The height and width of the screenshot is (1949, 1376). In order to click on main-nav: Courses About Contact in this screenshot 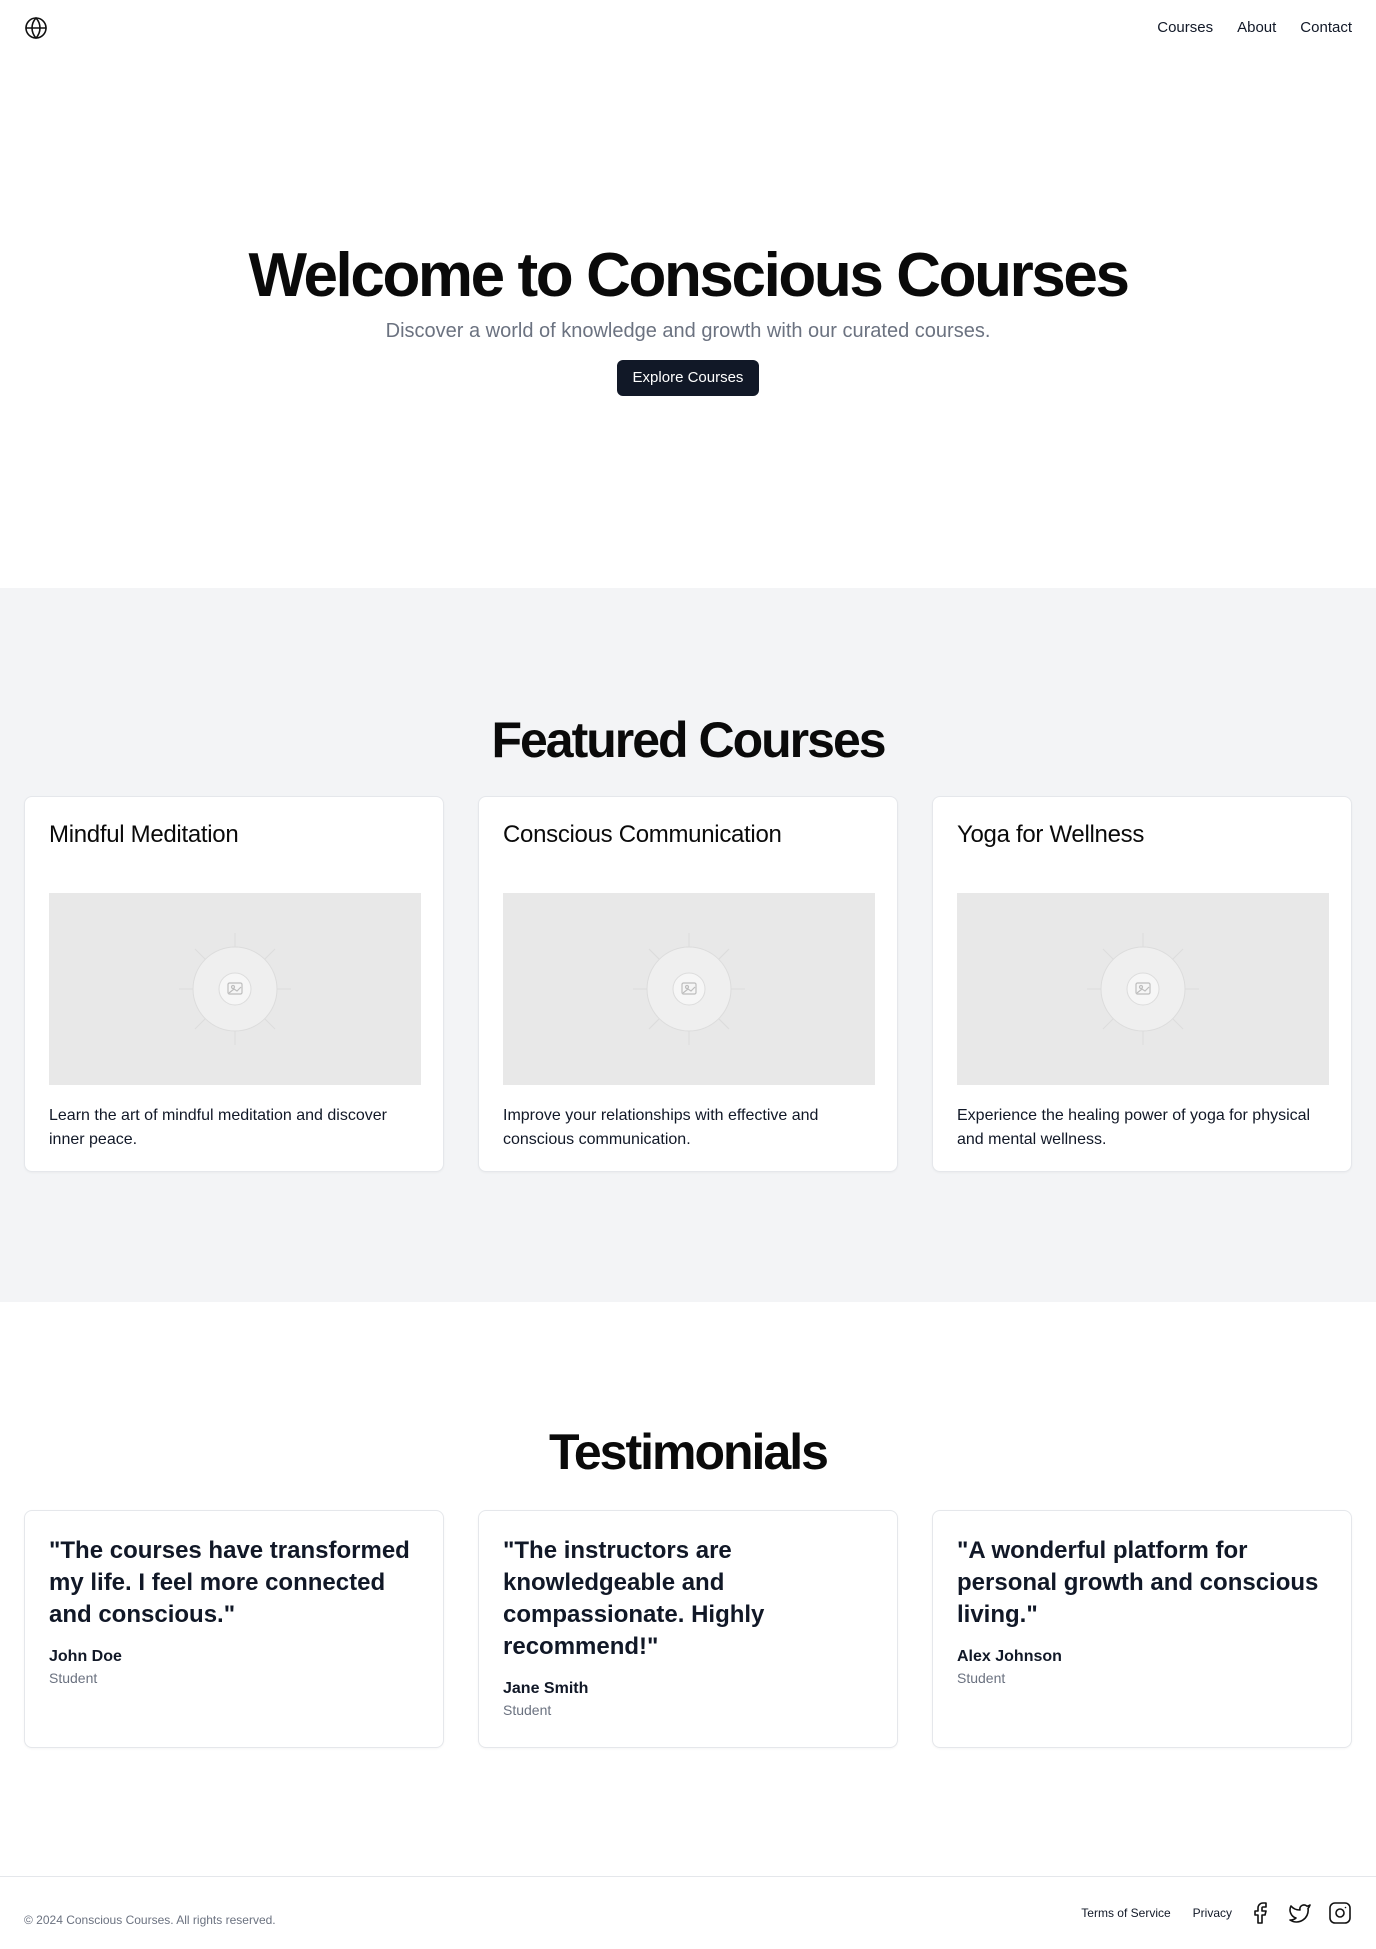, I will do `click(1254, 28)`.